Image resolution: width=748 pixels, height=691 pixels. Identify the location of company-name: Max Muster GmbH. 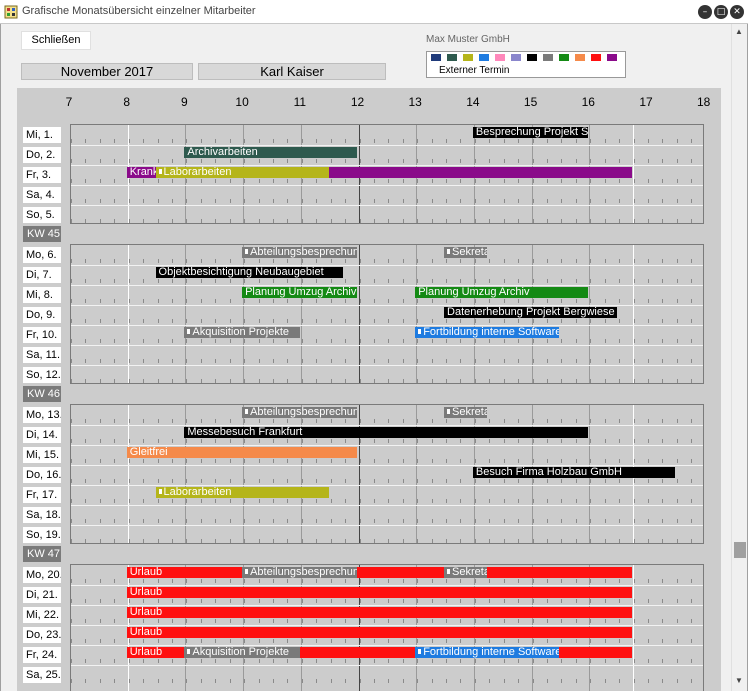
(468, 39).